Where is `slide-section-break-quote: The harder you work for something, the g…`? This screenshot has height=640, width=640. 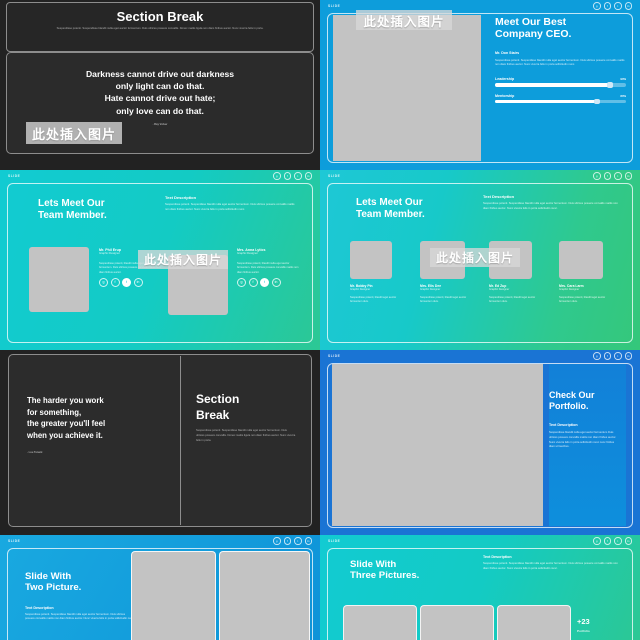
slide-section-break-quote: The harder you work for something, the g… is located at coordinates (160, 442).